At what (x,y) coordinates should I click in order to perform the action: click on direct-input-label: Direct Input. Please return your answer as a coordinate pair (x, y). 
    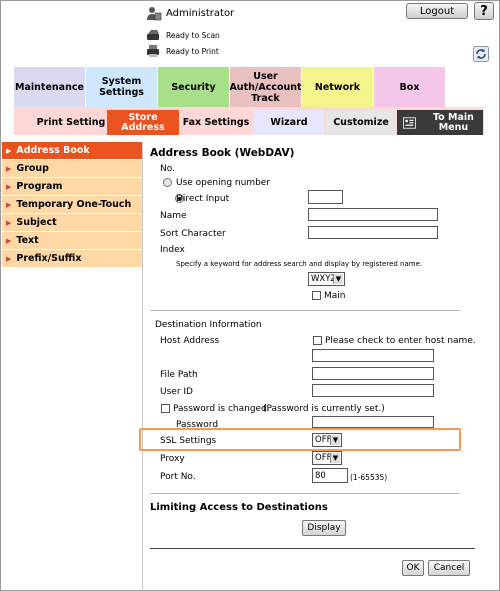
    Looking at the image, I should click on (203, 199).